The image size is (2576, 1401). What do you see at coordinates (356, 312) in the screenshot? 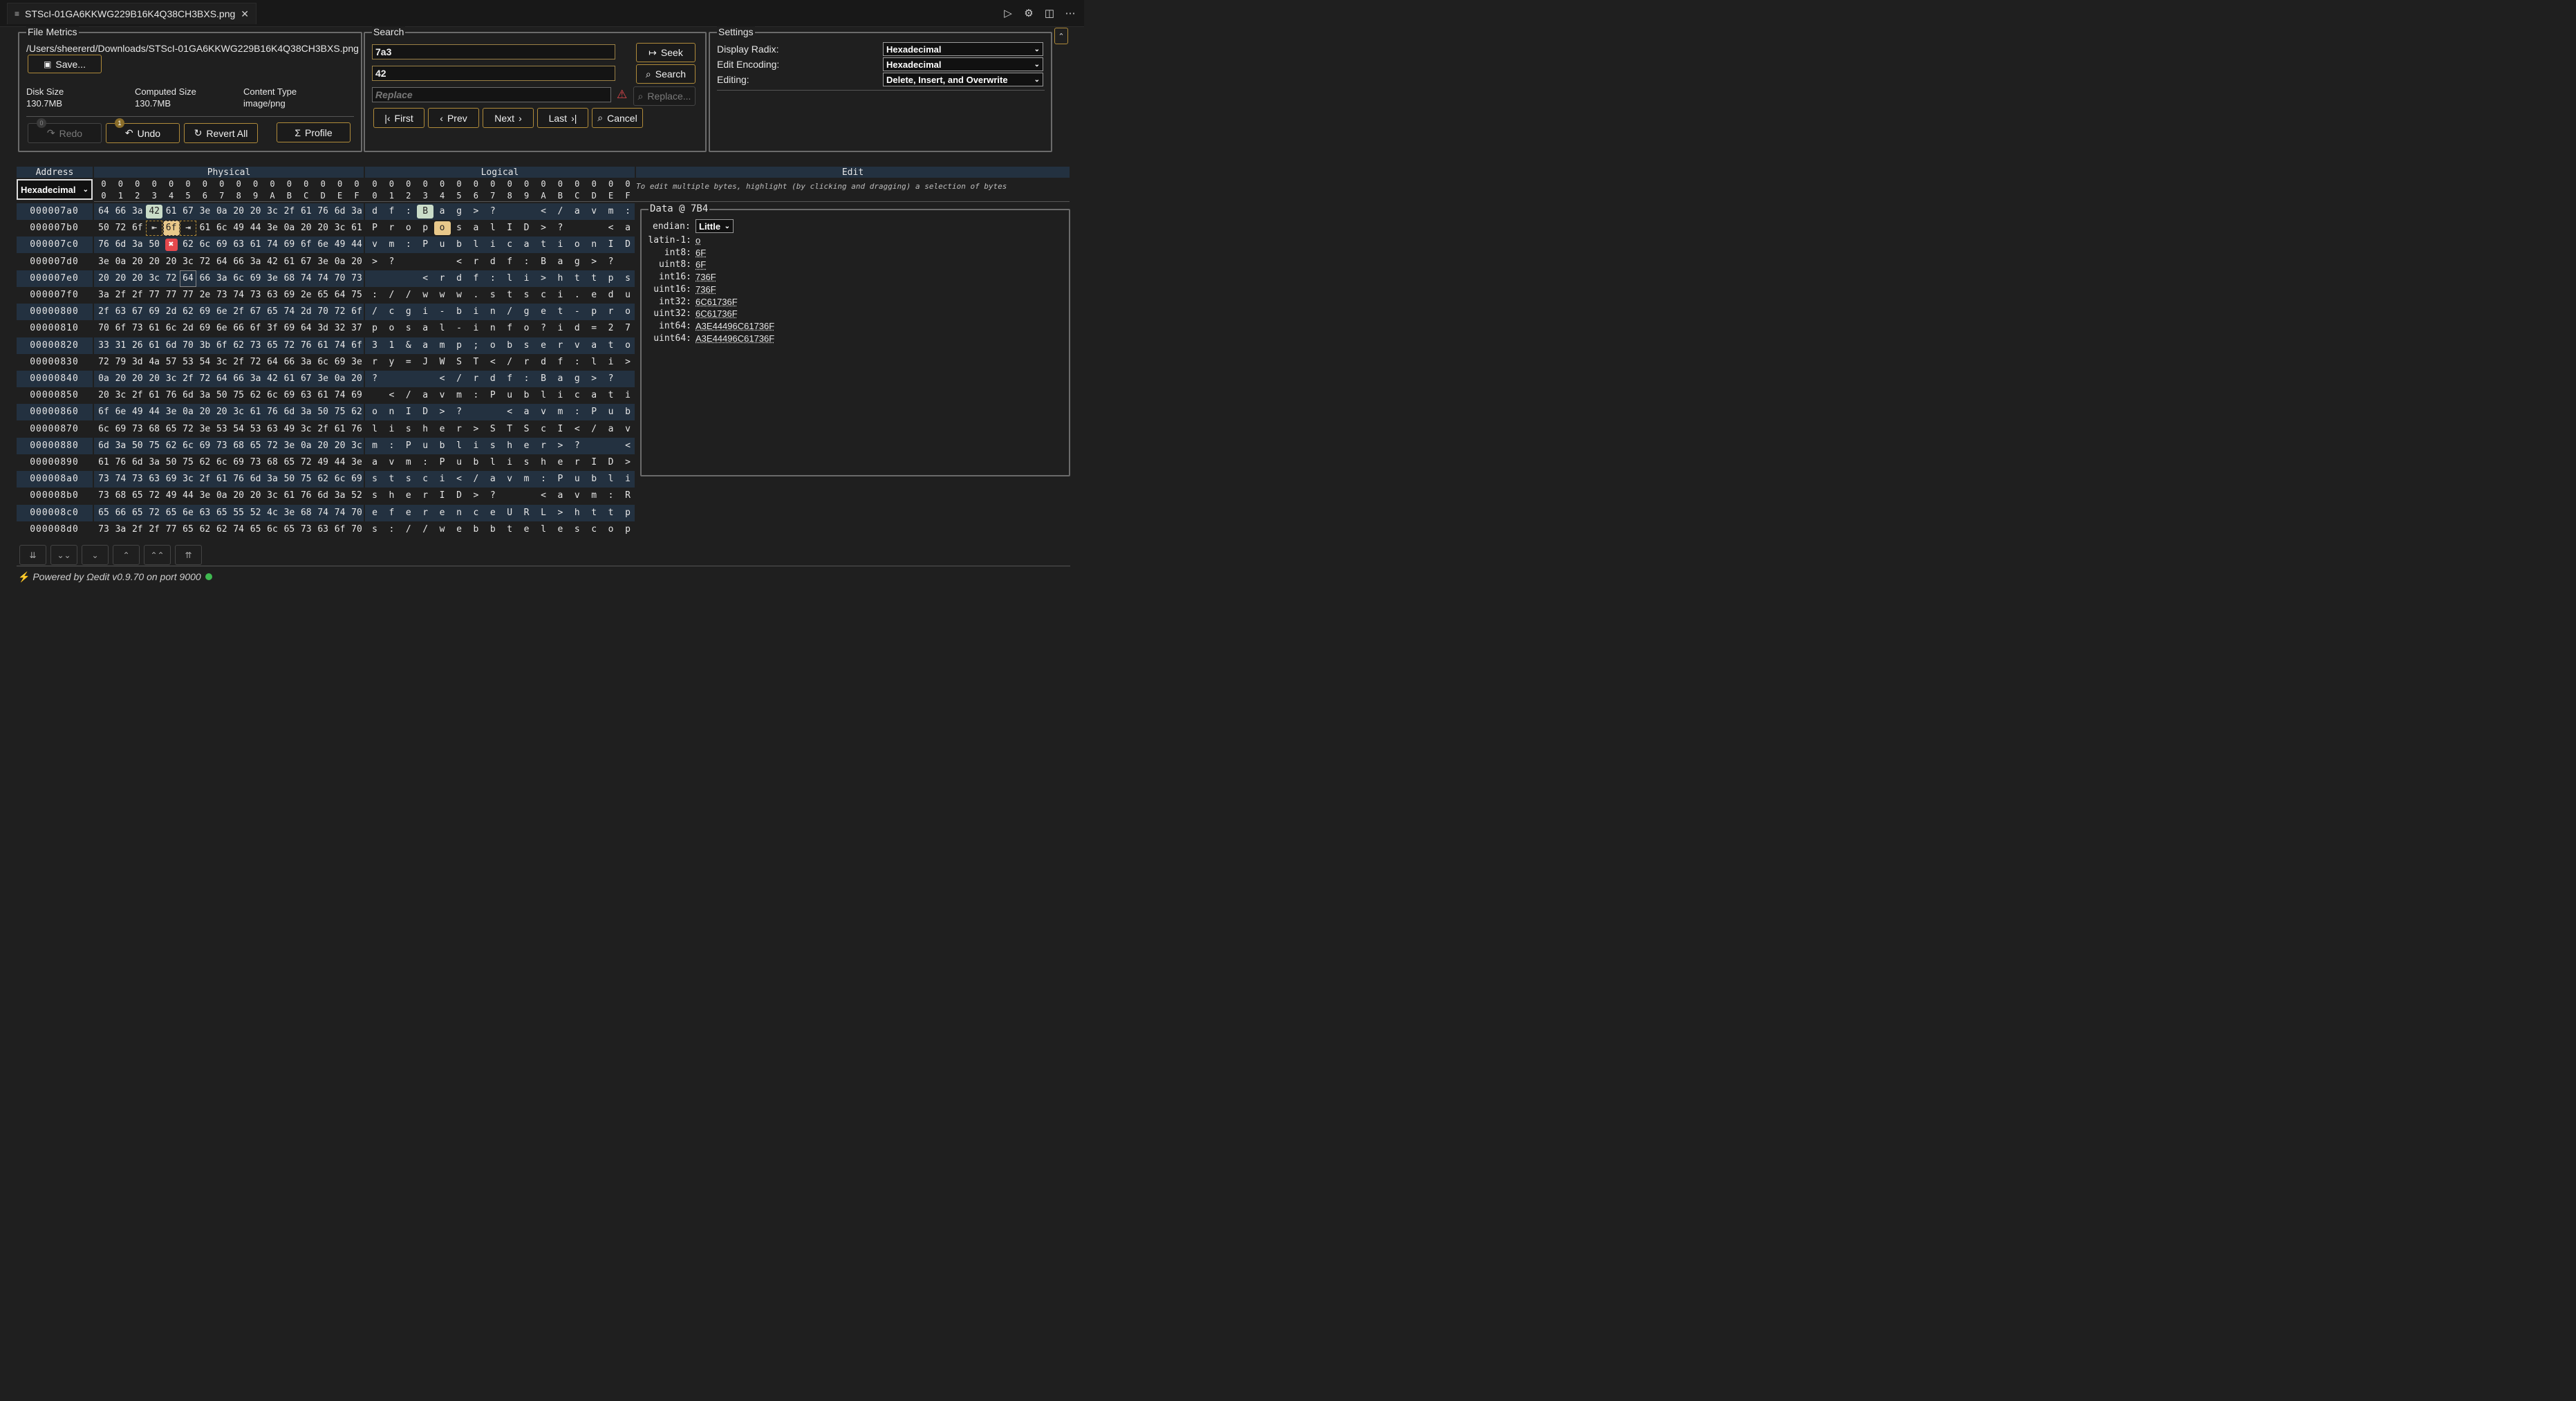
I see `physical-byte-cell: 6f` at bounding box center [356, 312].